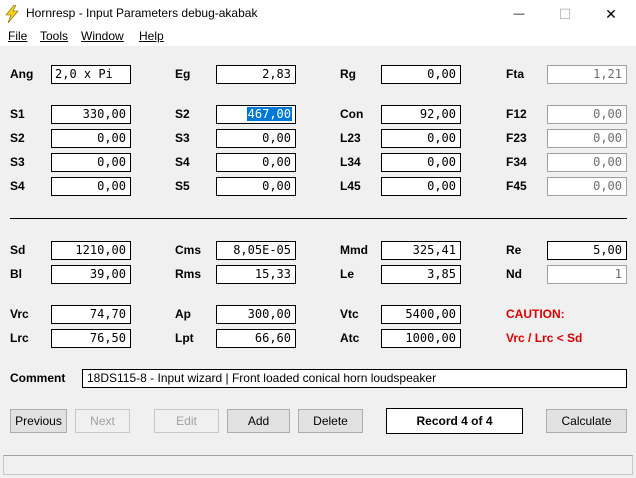 The height and width of the screenshot is (478, 636). Describe the element at coordinates (587, 114) in the screenshot. I see `field-f12: 0,00` at that location.